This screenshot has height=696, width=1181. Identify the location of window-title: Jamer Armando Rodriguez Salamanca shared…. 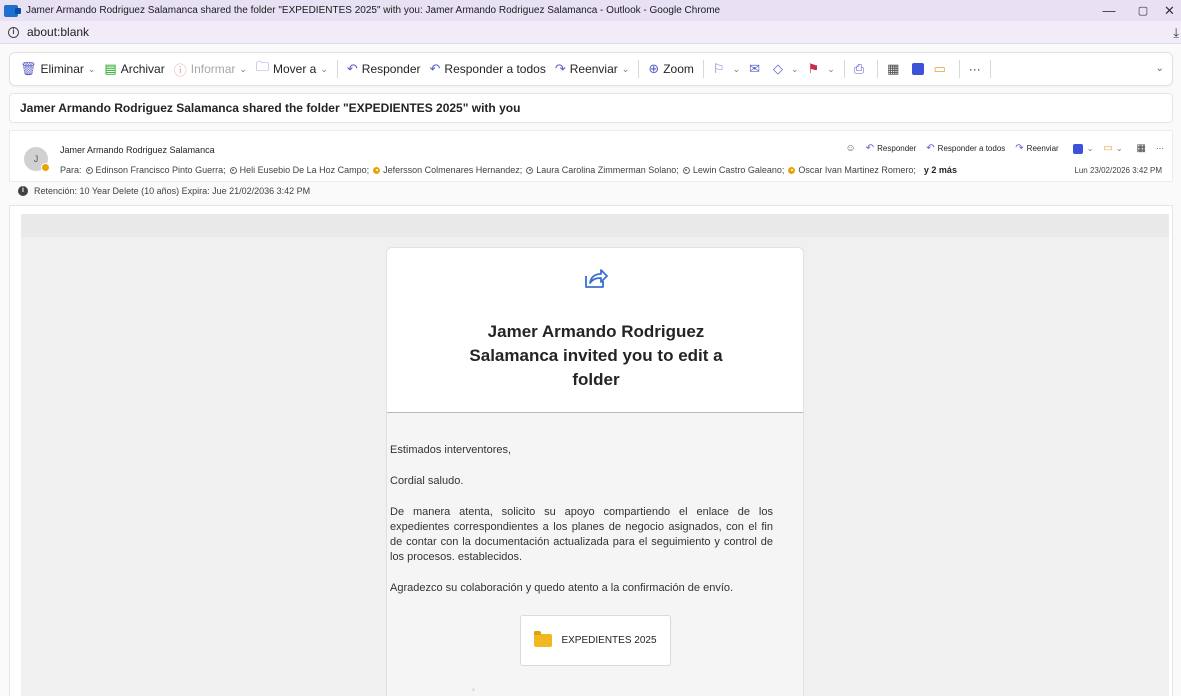
(373, 10).